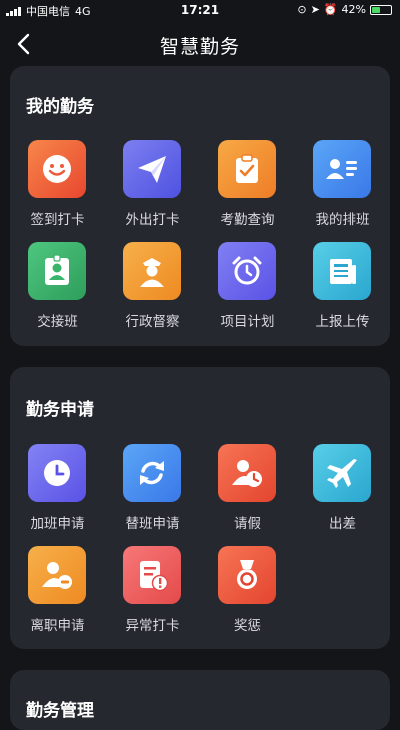  Describe the element at coordinates (60, 410) in the screenshot. I see `section-title: 勤务申请` at that location.